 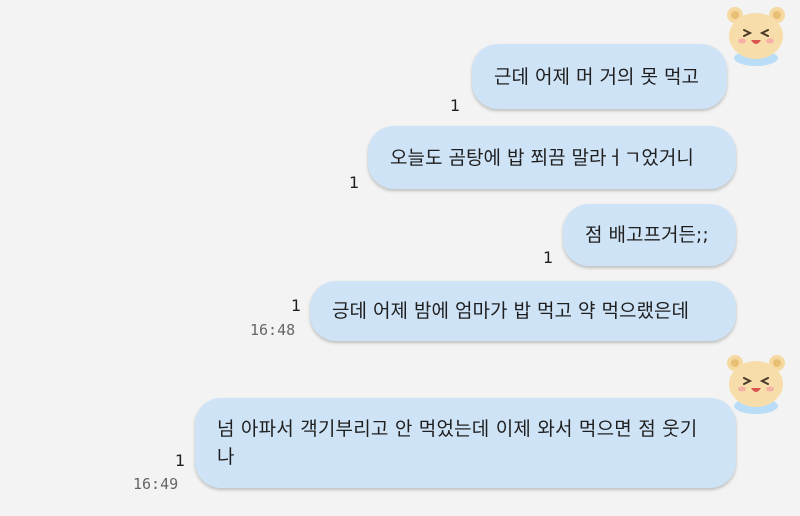 I want to click on message-bubble: 오늘도 곰탕에 밥 쬐끔 말라ㅓㄱ었거니, so click(x=552, y=157).